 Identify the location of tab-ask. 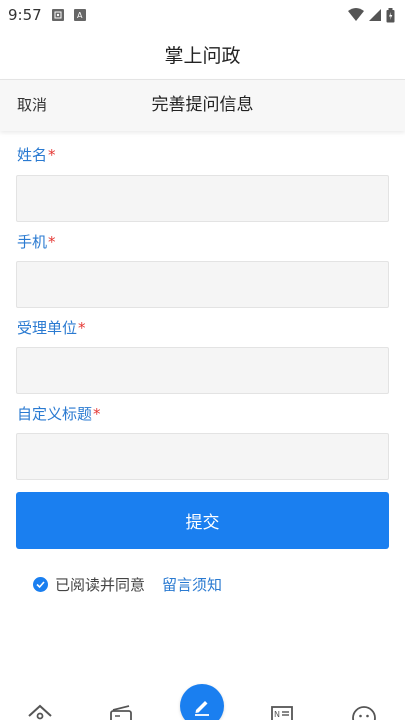
(202, 702).